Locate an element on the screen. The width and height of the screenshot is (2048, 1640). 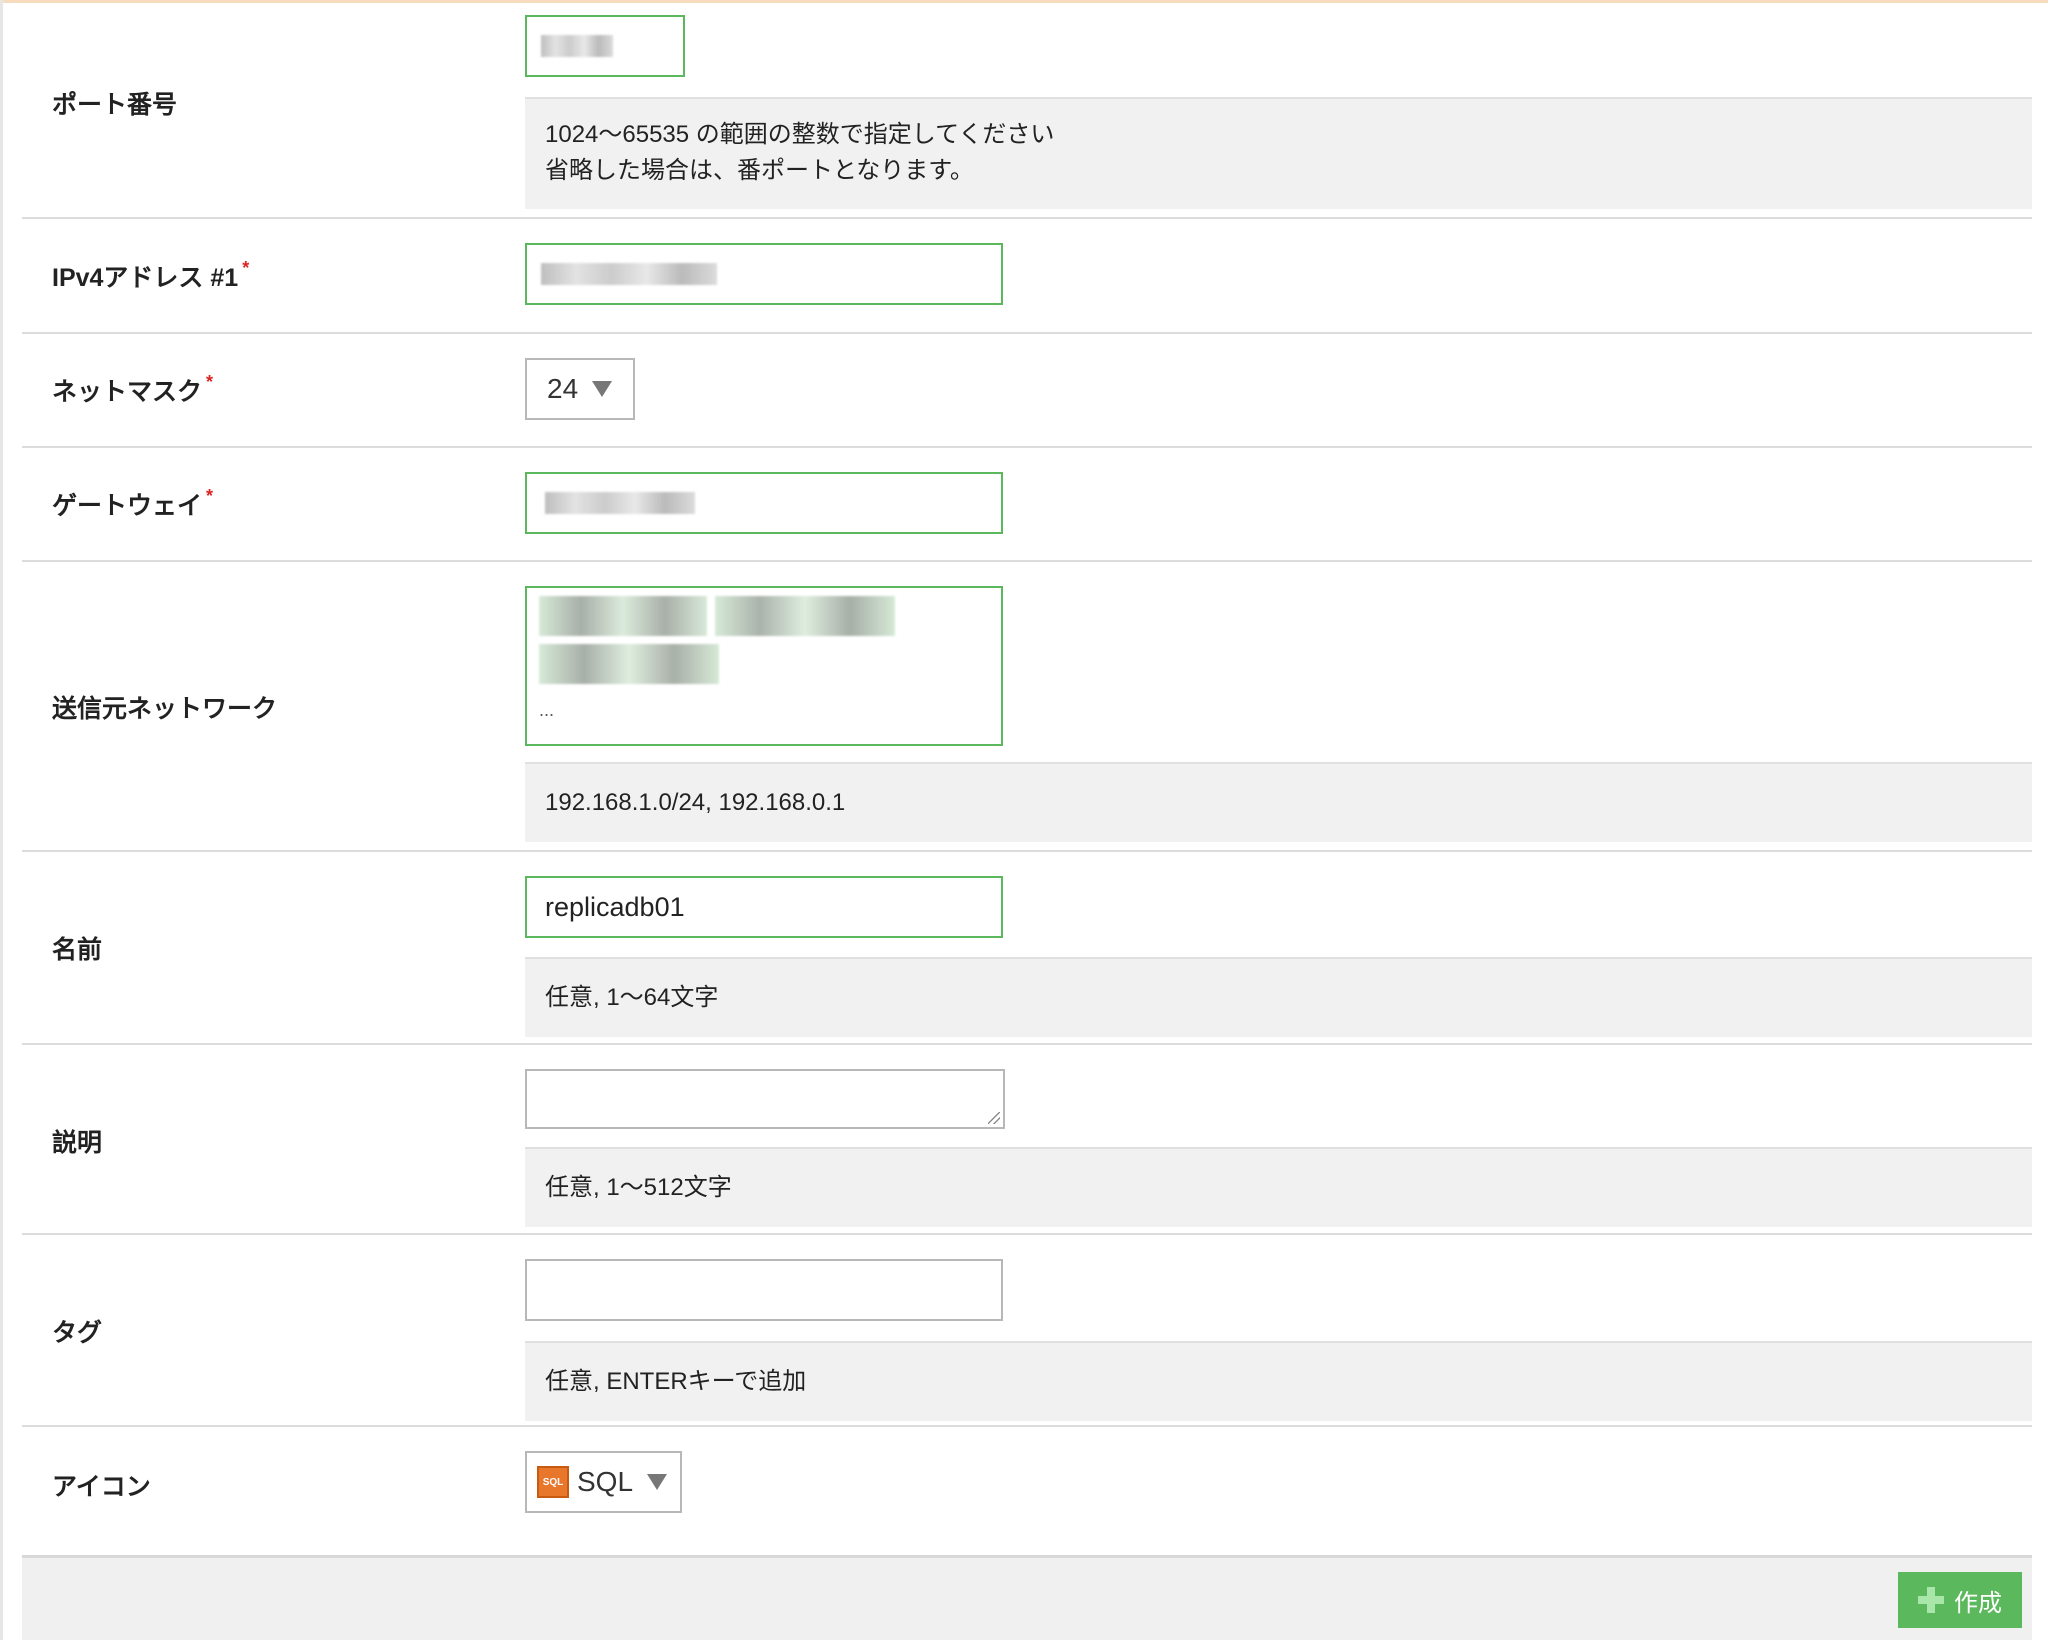
ipv4-row: IPv4アドレス #1 * is located at coordinates (1027, 276).